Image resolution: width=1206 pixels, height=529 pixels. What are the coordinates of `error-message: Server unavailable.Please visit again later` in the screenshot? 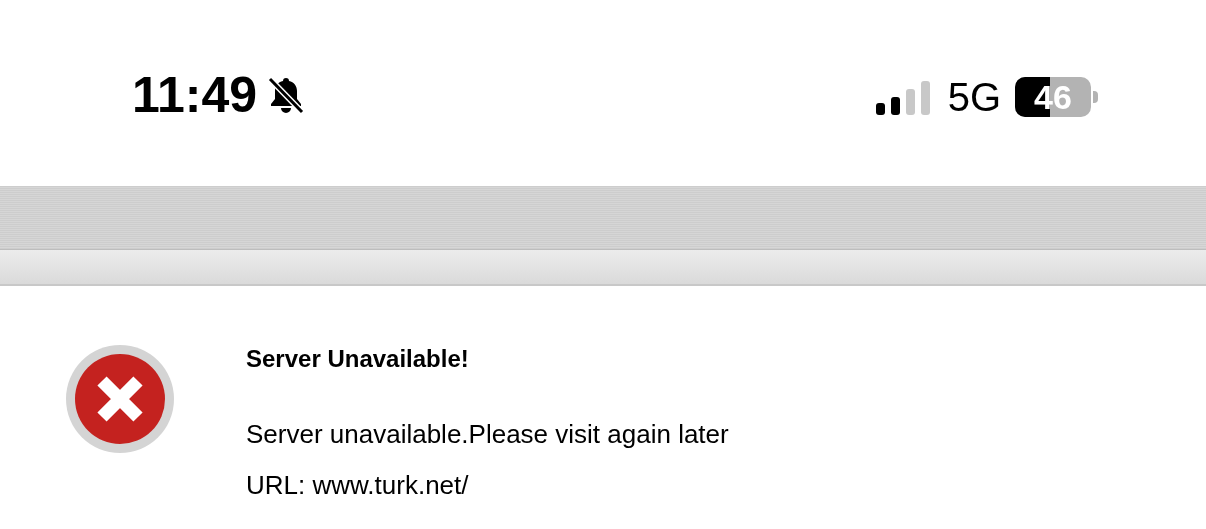 It's located at (487, 434).